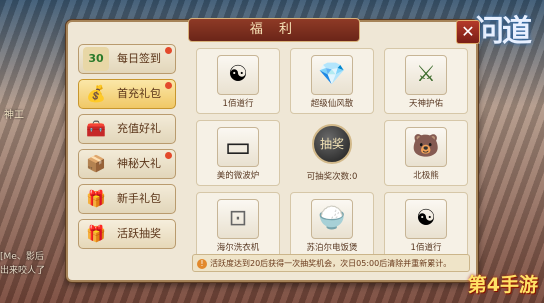 The image size is (544, 303). I want to click on reward-cell: 🍚 苏泊尔电饭煲, so click(332, 225).